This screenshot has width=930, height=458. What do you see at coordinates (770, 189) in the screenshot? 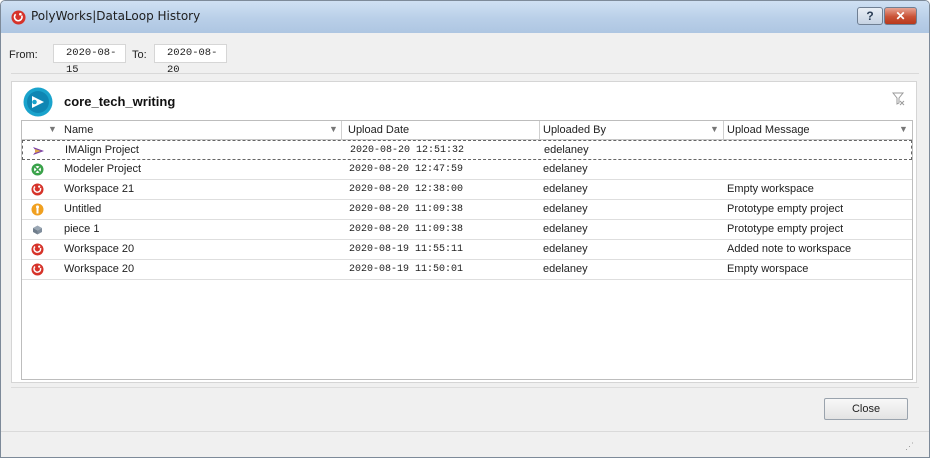
I see `cell-upload-message: Empty workspace` at bounding box center [770, 189].